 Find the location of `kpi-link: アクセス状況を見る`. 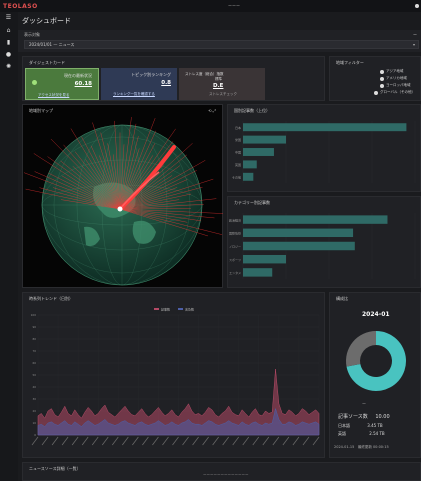

kpi-link: アクセス状況を見る is located at coordinates (53, 95).